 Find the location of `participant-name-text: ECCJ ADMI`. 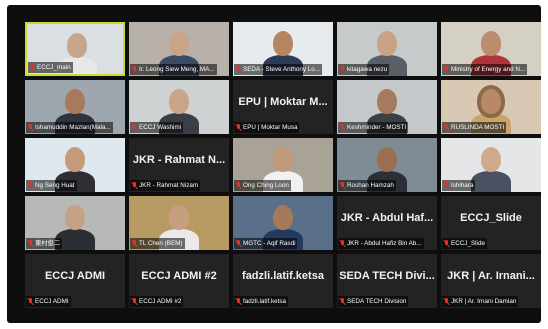

participant-name-text: ECCJ ADMI is located at coordinates (52, 301).